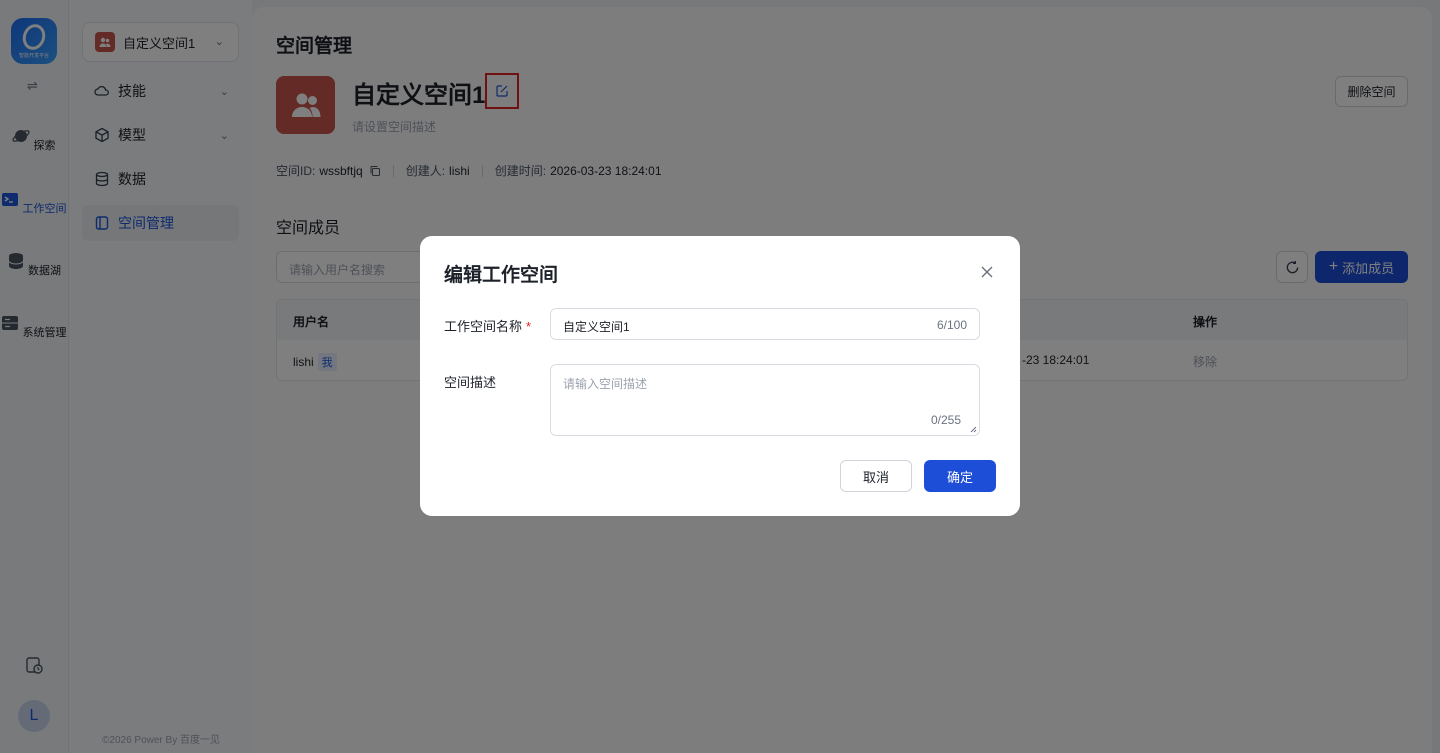  I want to click on workspace-name-input: 自定义空间1 6/100, so click(765, 324).